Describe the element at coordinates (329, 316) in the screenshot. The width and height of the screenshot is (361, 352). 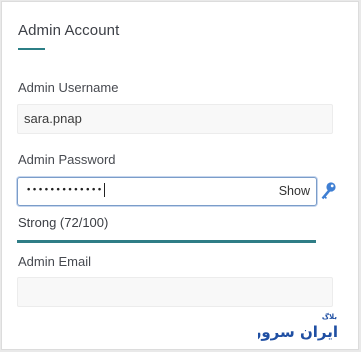
I see `watermark-small-text: بلاگ` at that location.